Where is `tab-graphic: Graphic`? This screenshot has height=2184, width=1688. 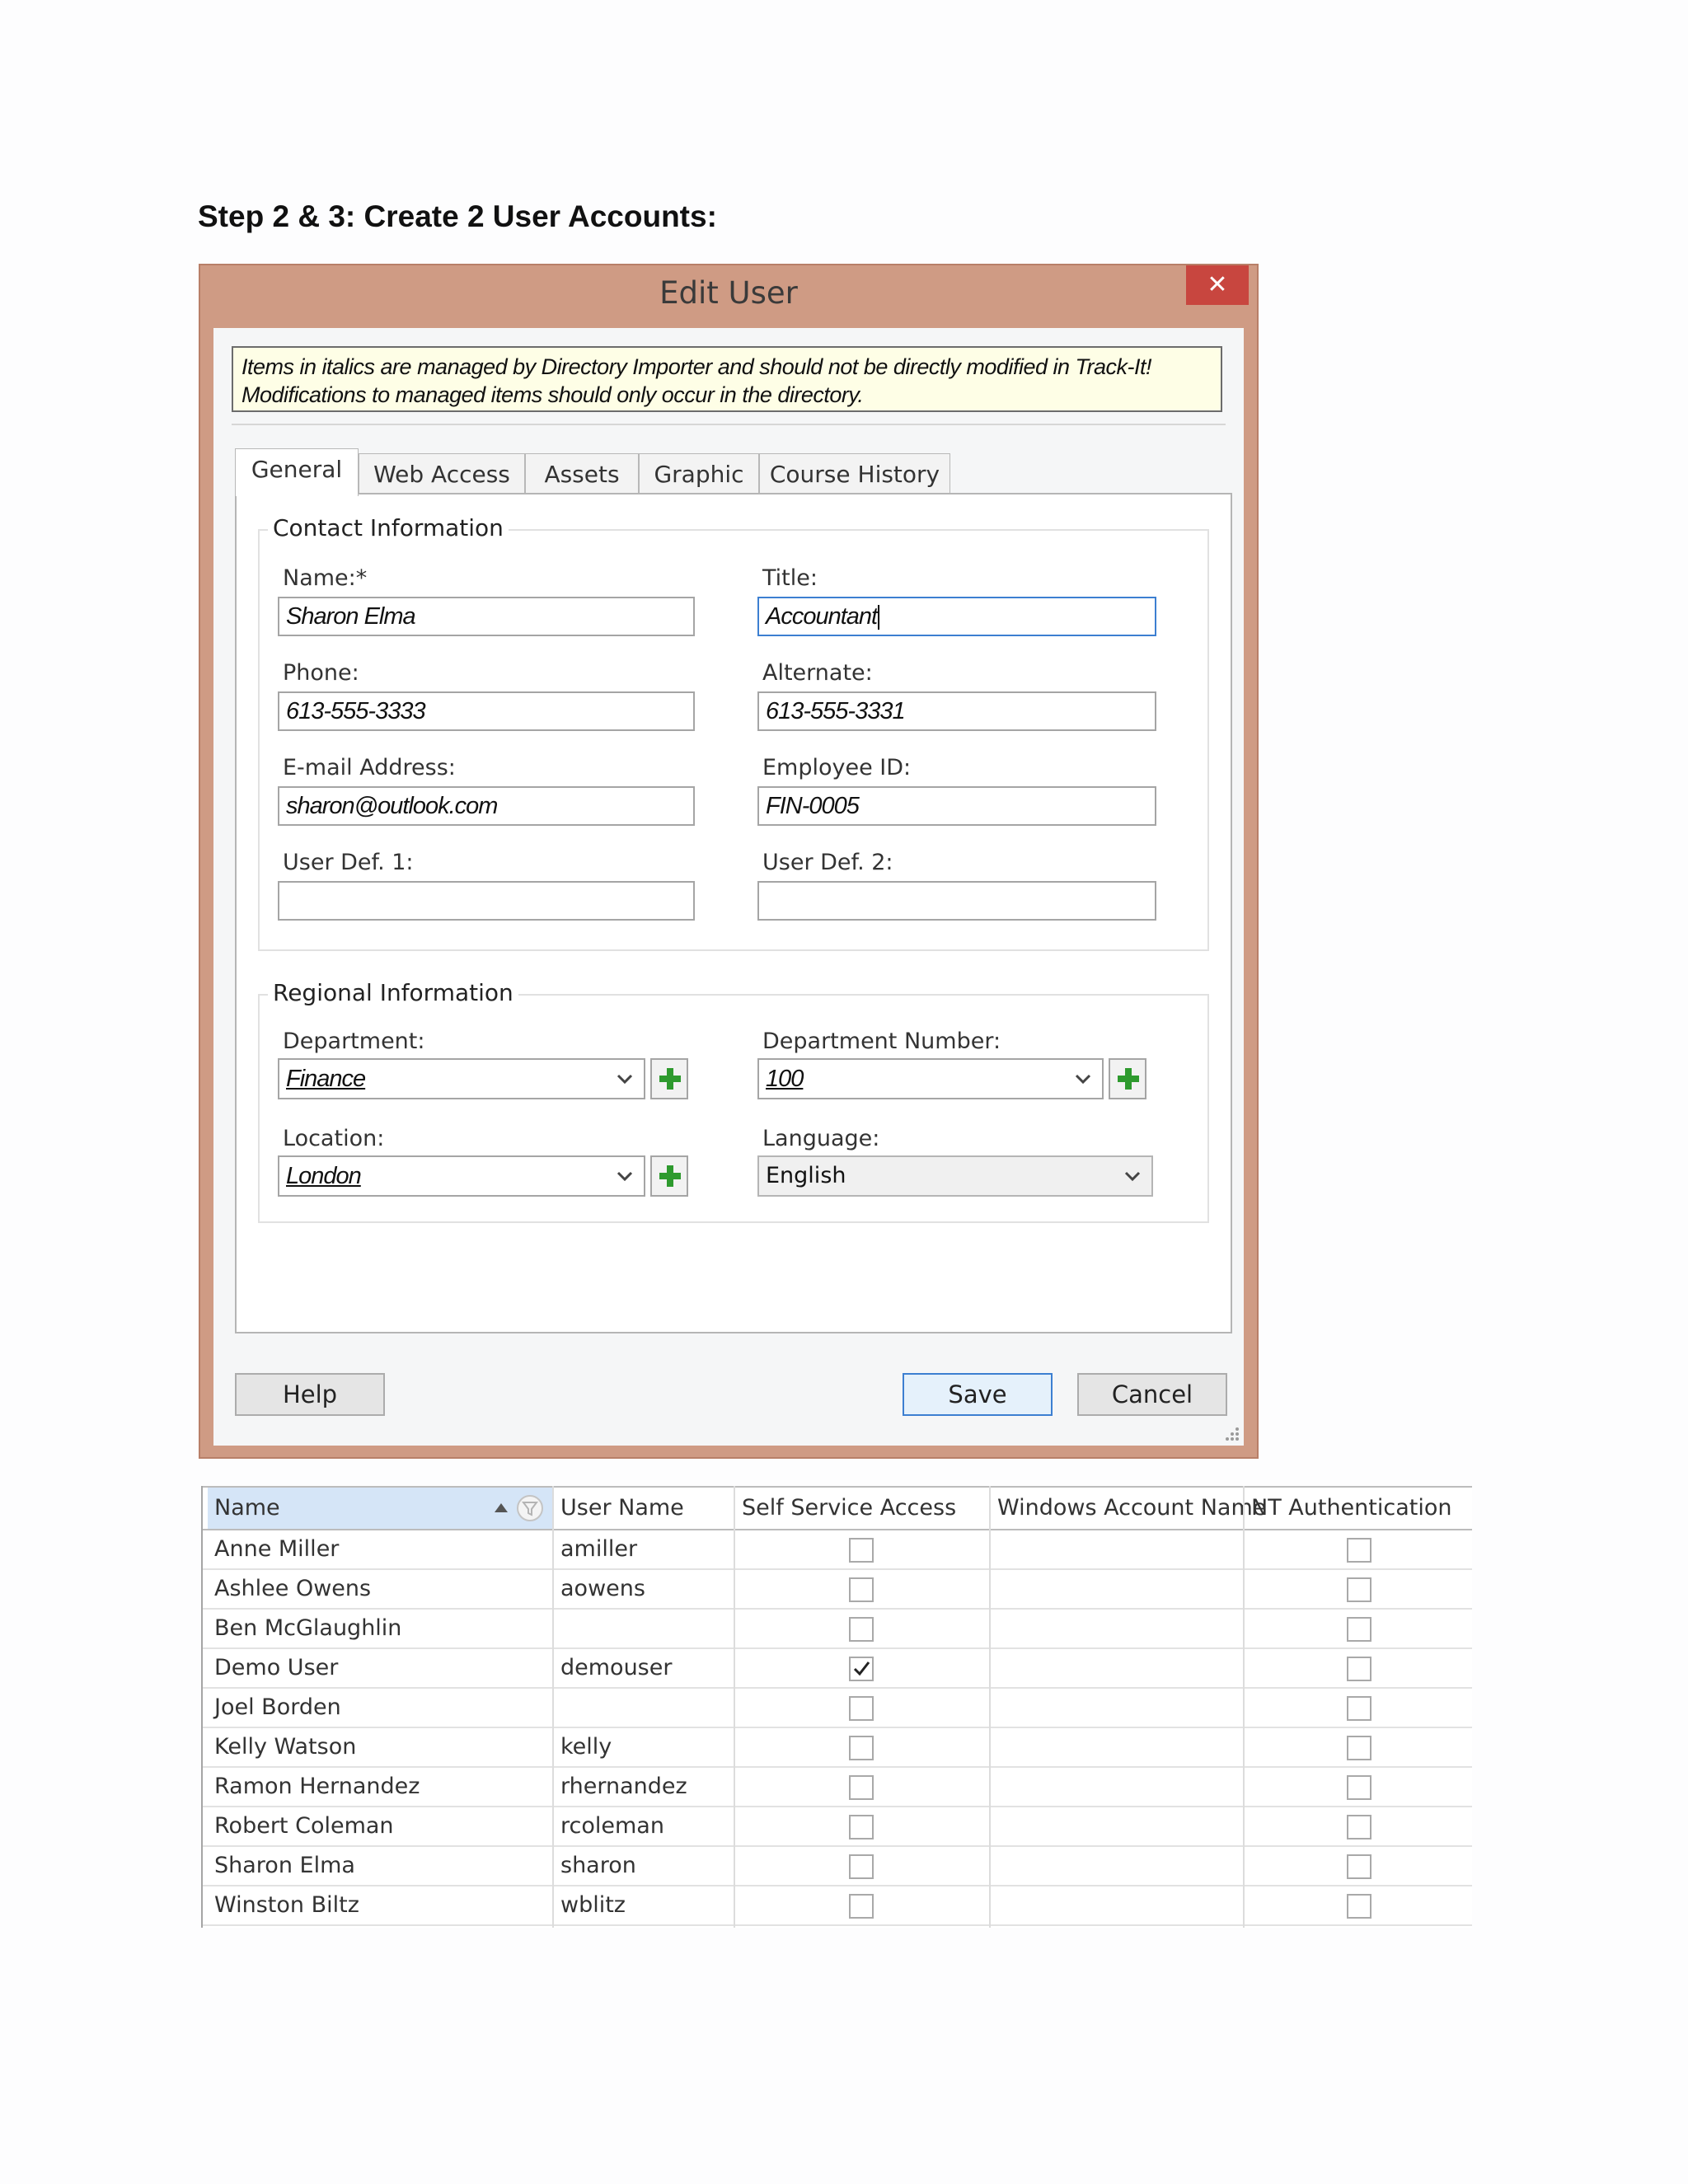 tab-graphic: Graphic is located at coordinates (699, 473).